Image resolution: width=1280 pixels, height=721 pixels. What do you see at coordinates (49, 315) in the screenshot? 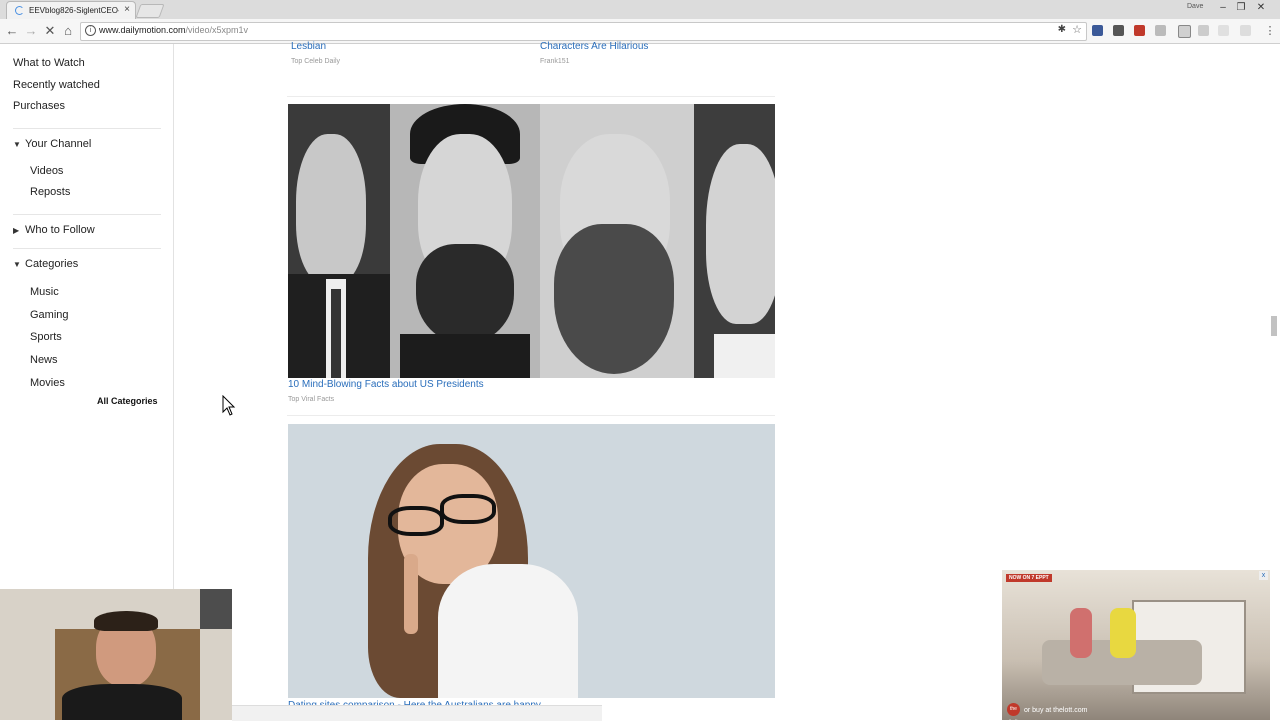
I see `sidebar-item-gaming: Gaming` at bounding box center [49, 315].